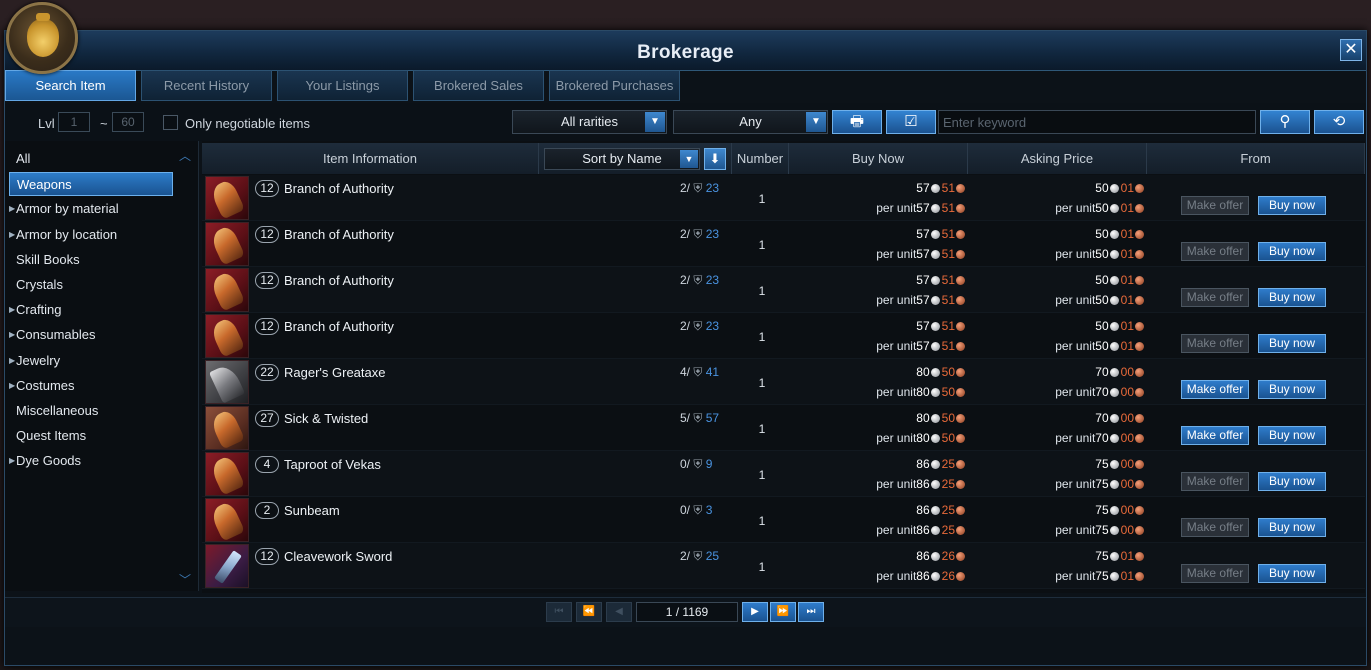  I want to click on silver-amount: 50, so click(1102, 300).